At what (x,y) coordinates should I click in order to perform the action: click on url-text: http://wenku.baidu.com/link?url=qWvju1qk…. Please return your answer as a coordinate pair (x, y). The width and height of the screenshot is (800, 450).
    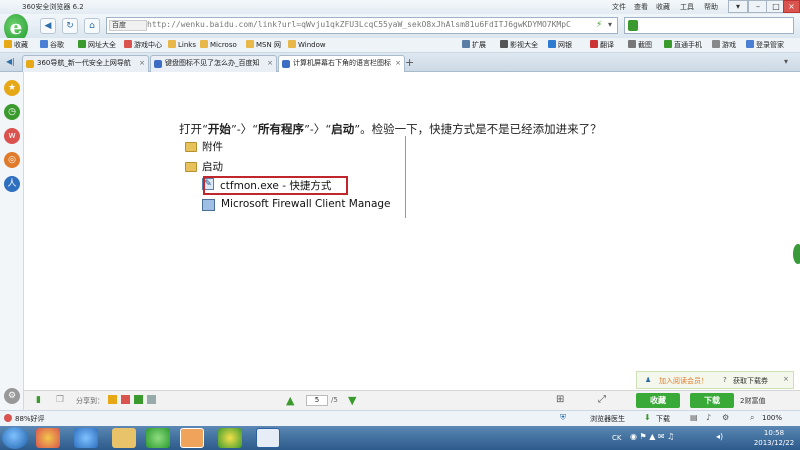
    Looking at the image, I should click on (359, 24).